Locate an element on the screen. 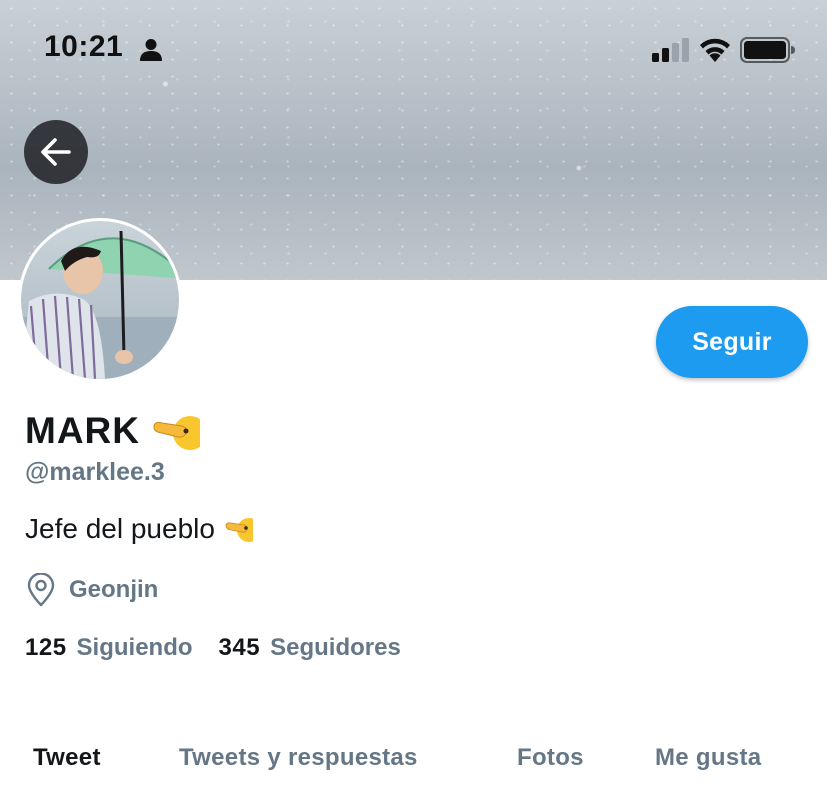 This screenshot has height=798, width=827. display-name-row: MARK is located at coordinates (112, 431).